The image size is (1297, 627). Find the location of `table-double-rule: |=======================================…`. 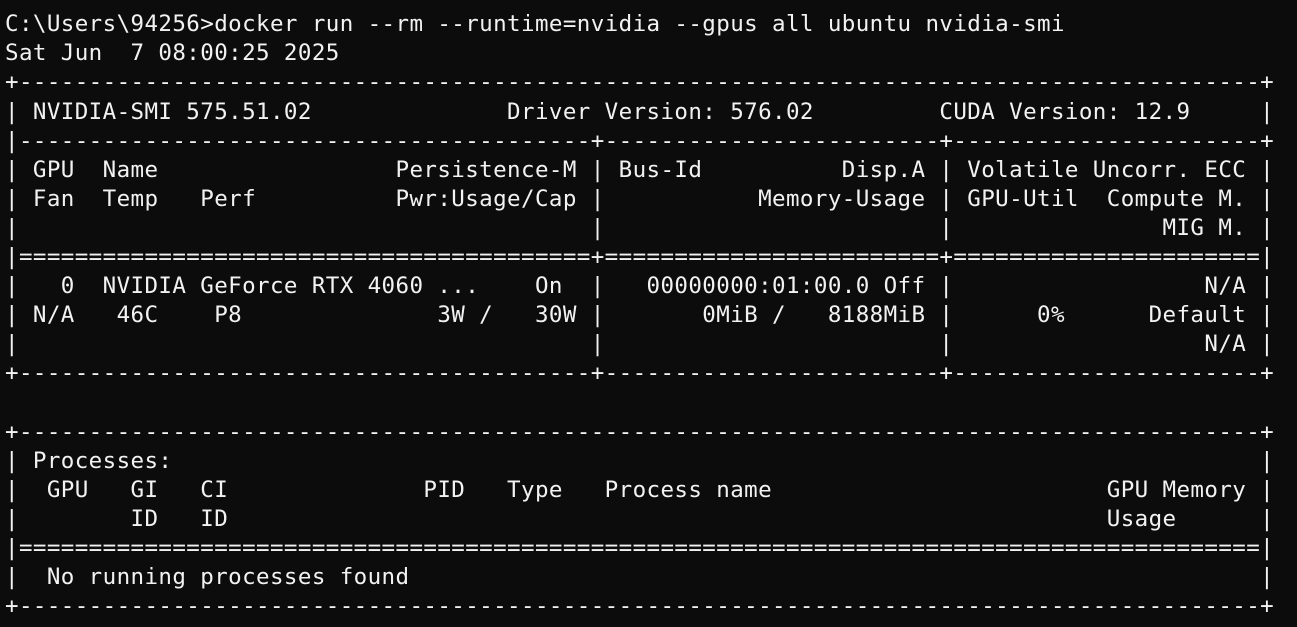

table-double-rule: |=======================================… is located at coordinates (640, 257).